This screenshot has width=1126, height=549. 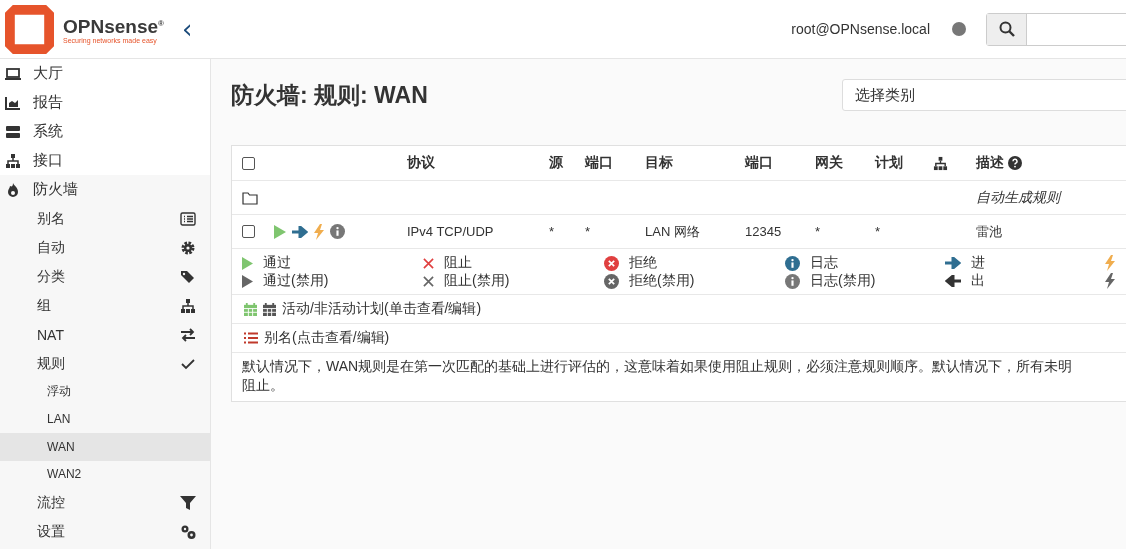 I want to click on status-dot-icon, so click(x=959, y=29).